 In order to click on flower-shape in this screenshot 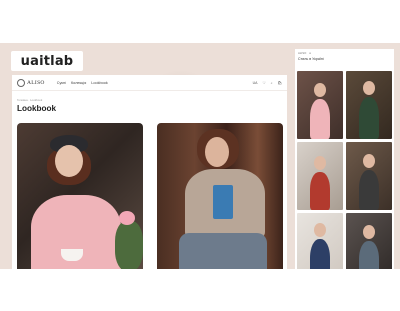, I will do `click(127, 218)`.